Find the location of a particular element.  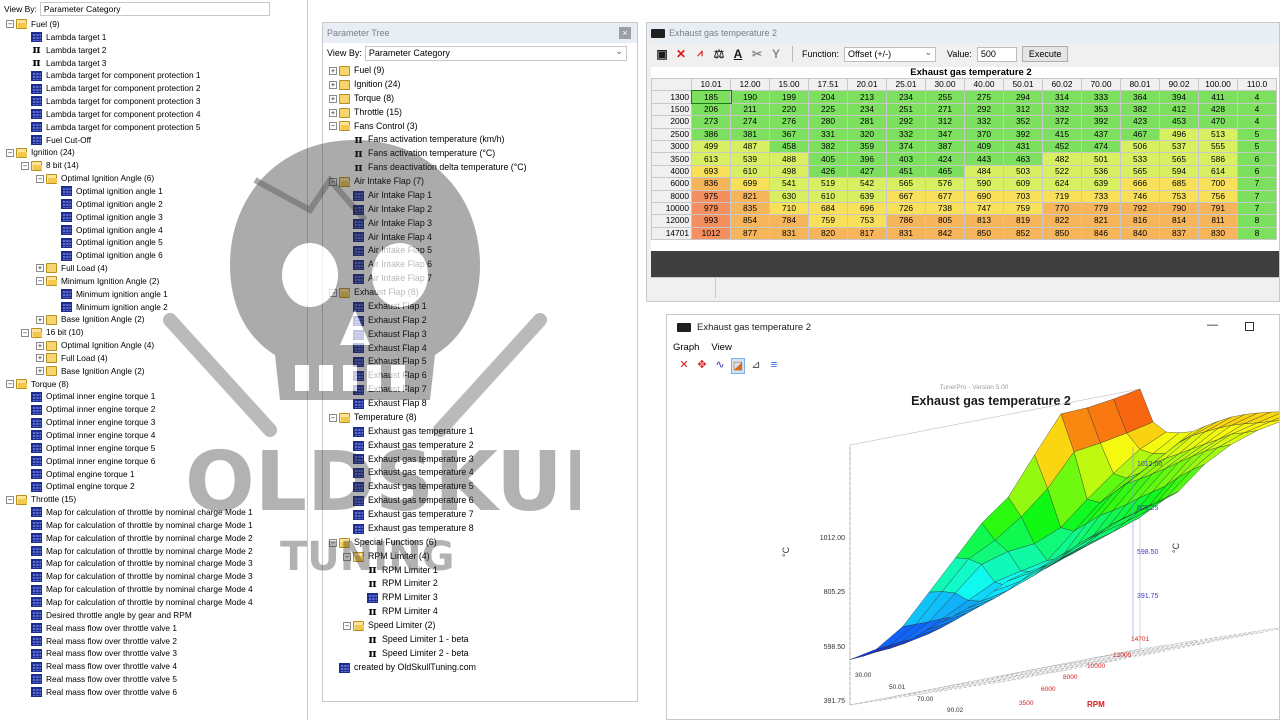

left-view-by-select: Parameter Category is located at coordinates (154, 9).